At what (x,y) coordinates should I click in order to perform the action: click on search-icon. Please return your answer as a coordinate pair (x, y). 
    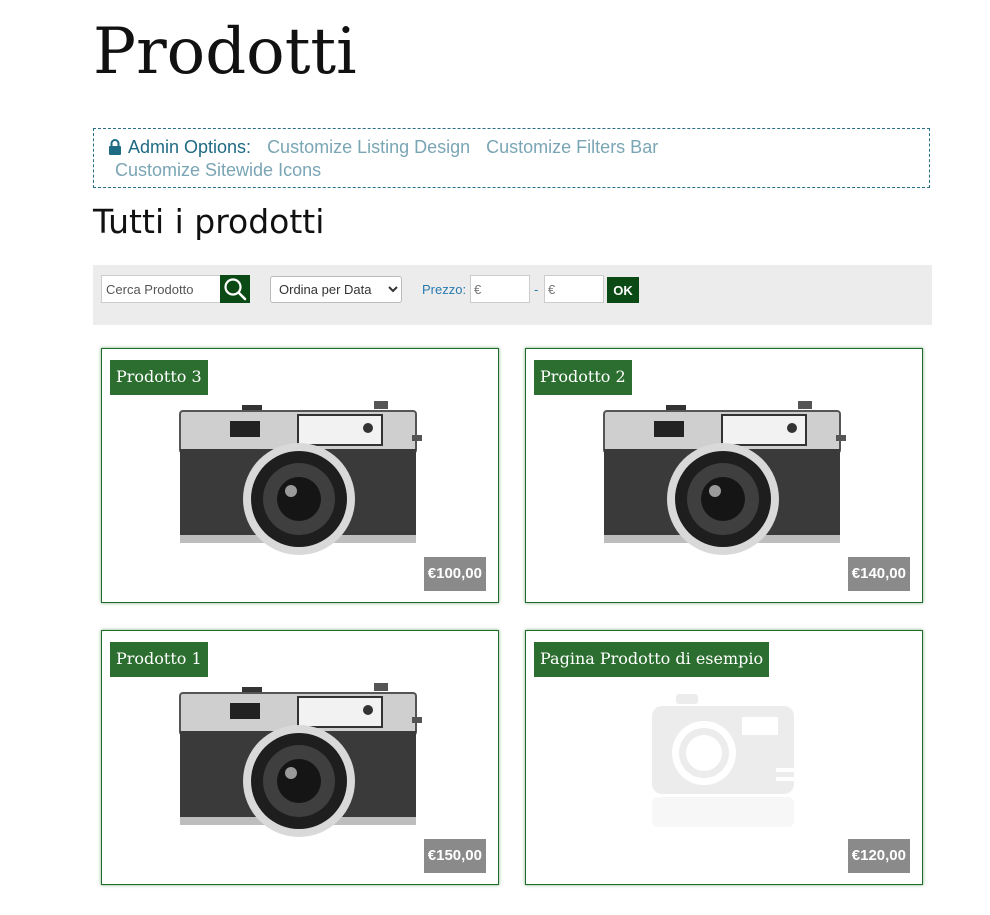
    Looking at the image, I should click on (235, 289).